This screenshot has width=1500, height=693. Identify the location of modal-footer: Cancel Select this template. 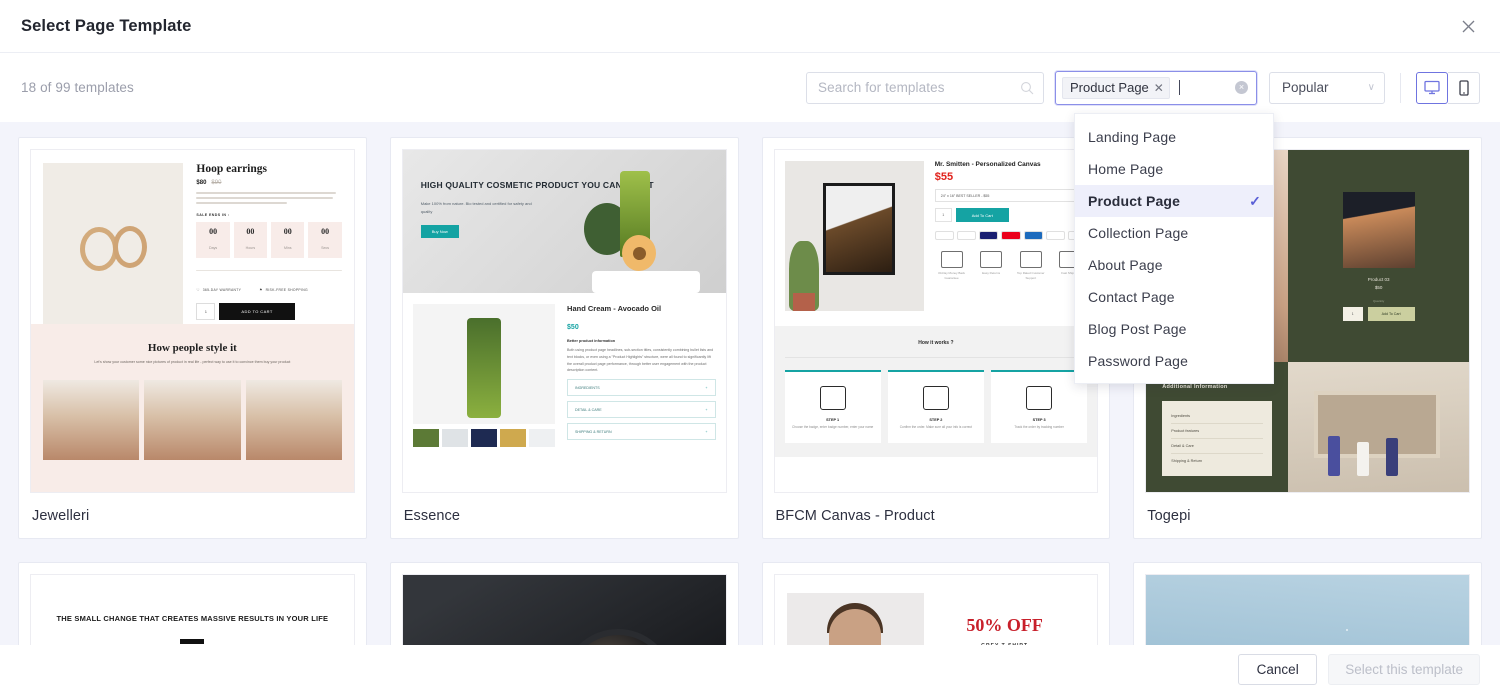
(750, 669).